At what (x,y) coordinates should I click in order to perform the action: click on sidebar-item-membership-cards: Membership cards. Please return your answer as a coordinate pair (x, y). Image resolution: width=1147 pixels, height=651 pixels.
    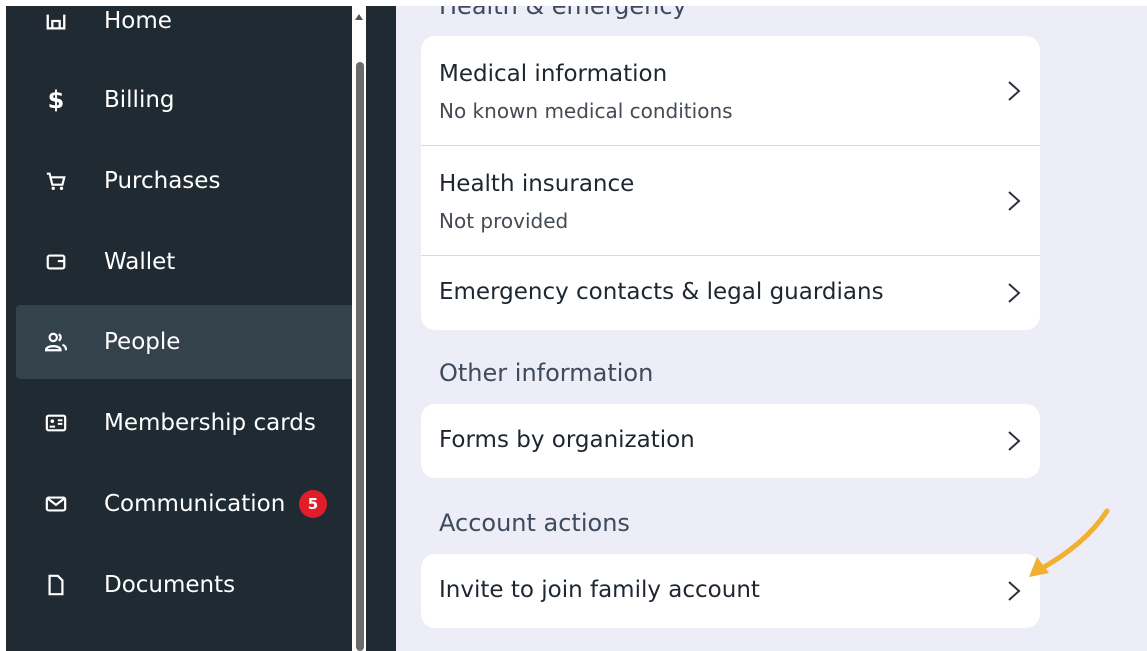
    Looking at the image, I should click on (186, 423).